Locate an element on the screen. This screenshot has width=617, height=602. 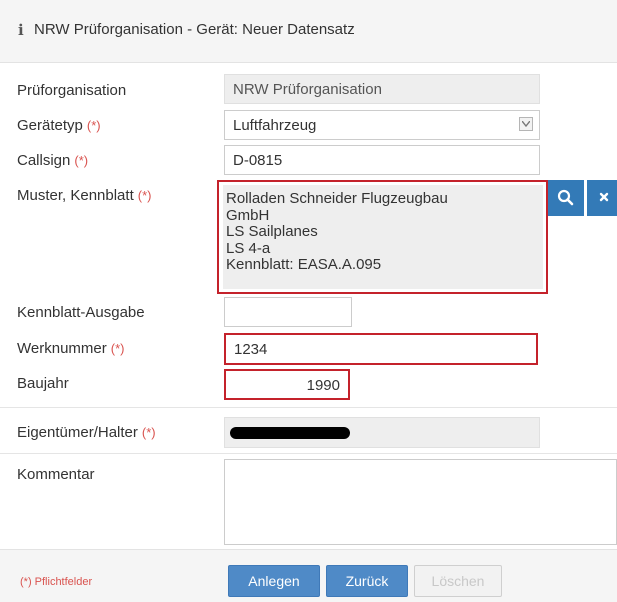
label-callsign: Callsign (*) is located at coordinates (52, 160).